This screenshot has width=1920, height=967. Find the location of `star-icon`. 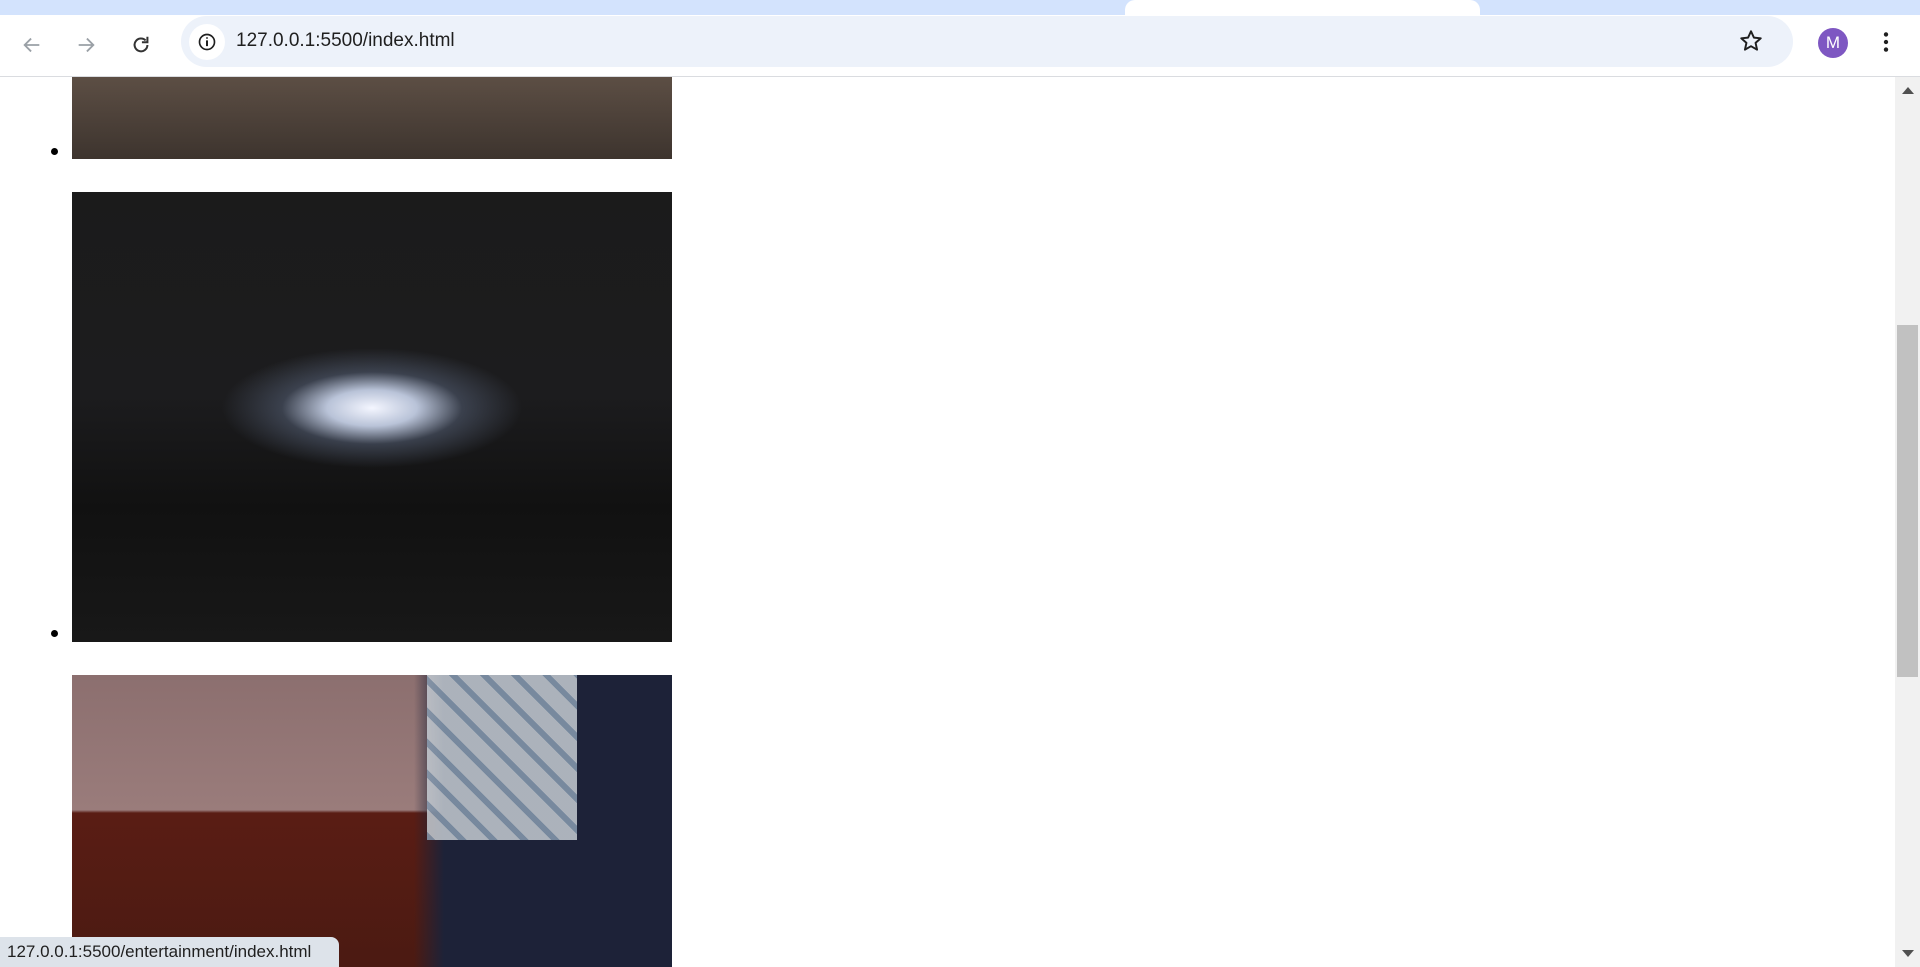

star-icon is located at coordinates (1751, 40).